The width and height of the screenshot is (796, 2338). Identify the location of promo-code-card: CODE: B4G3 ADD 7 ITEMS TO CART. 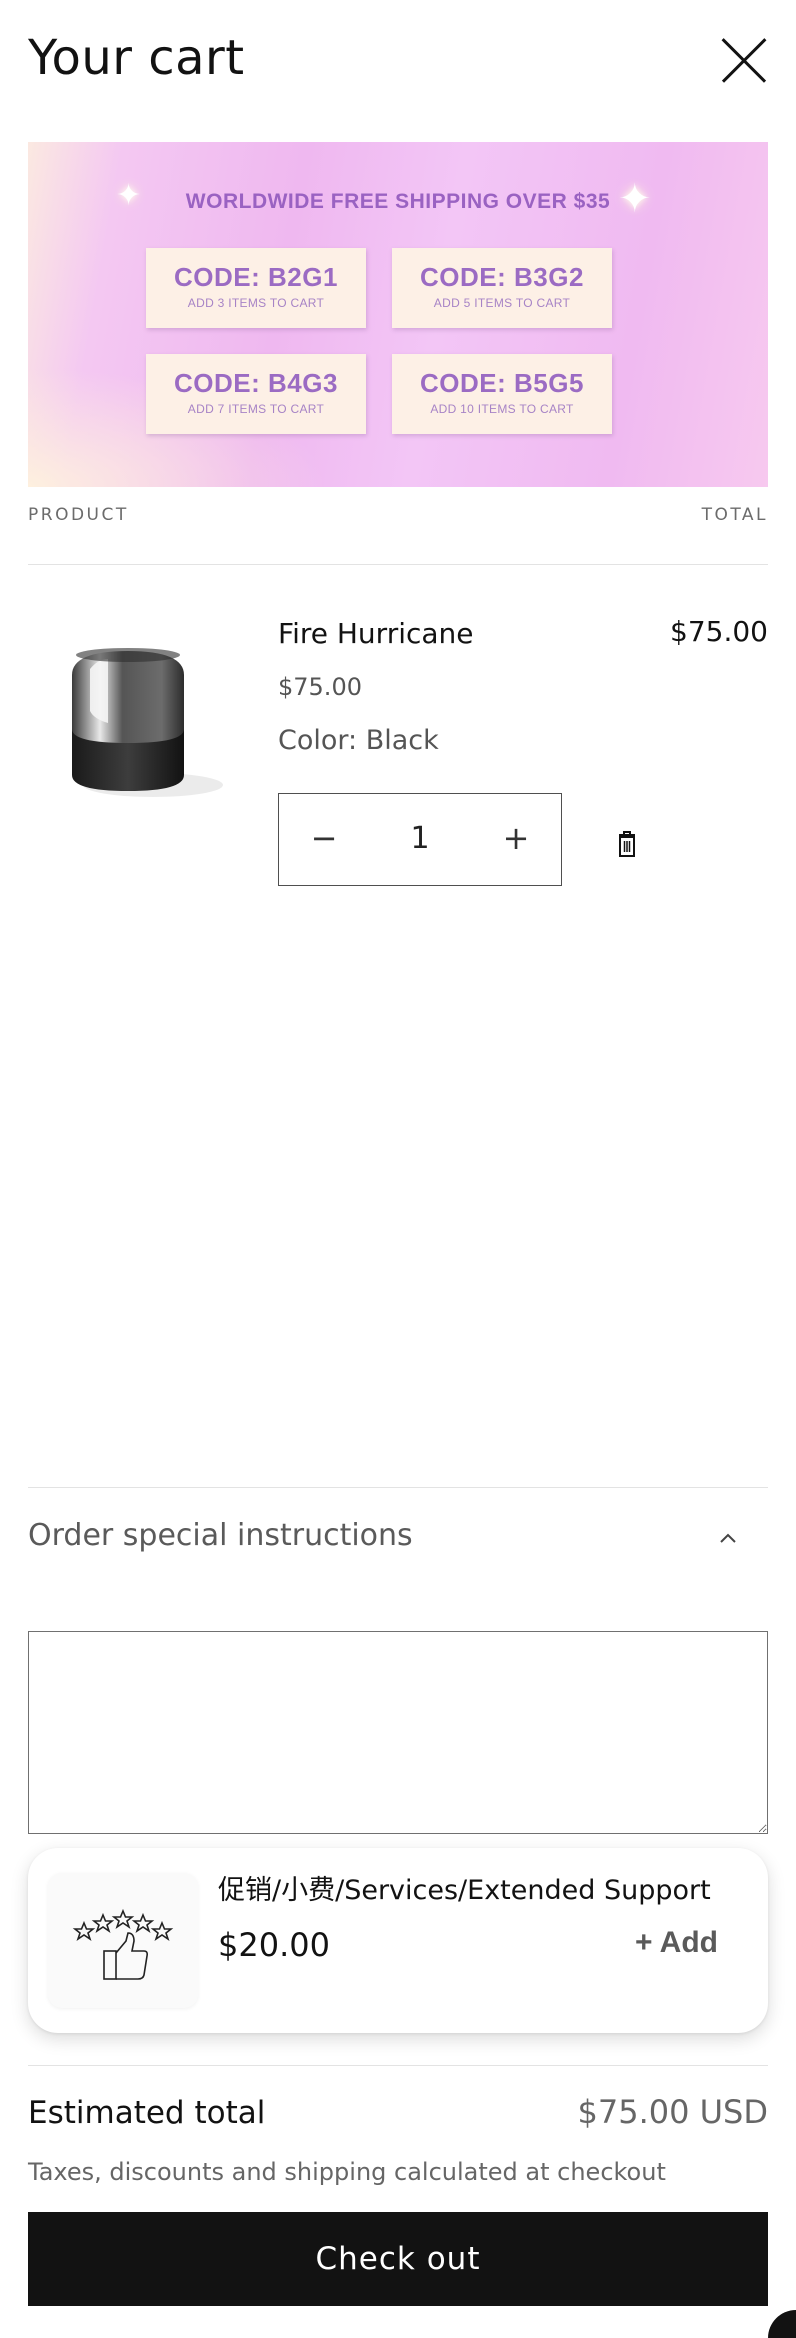
(256, 394).